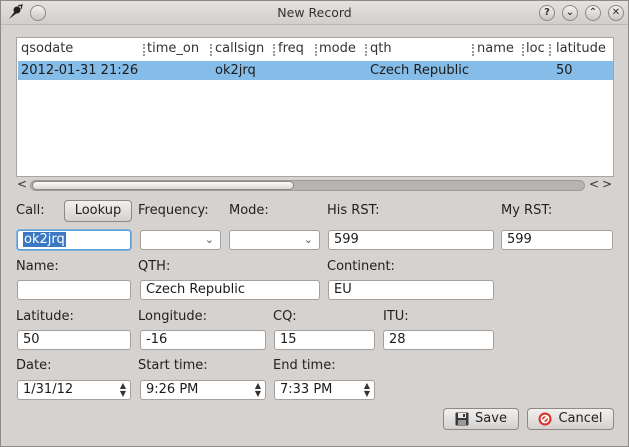 This screenshot has height=447, width=629. What do you see at coordinates (163, 185) in the screenshot?
I see `scrollbar-thumb` at bounding box center [163, 185].